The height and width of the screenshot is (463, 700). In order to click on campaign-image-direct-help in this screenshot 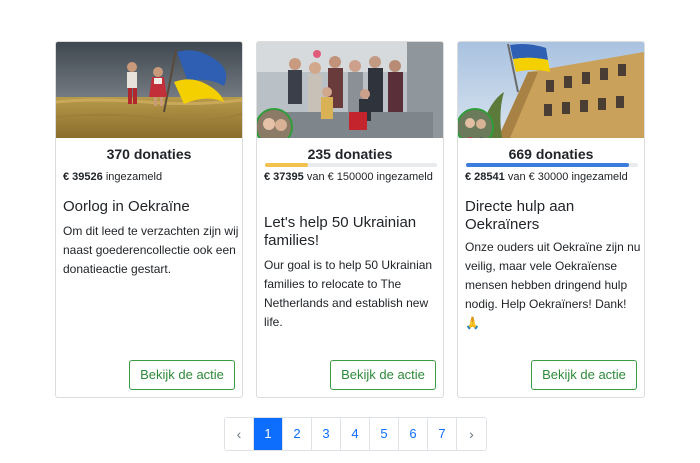, I will do `click(551, 90)`.